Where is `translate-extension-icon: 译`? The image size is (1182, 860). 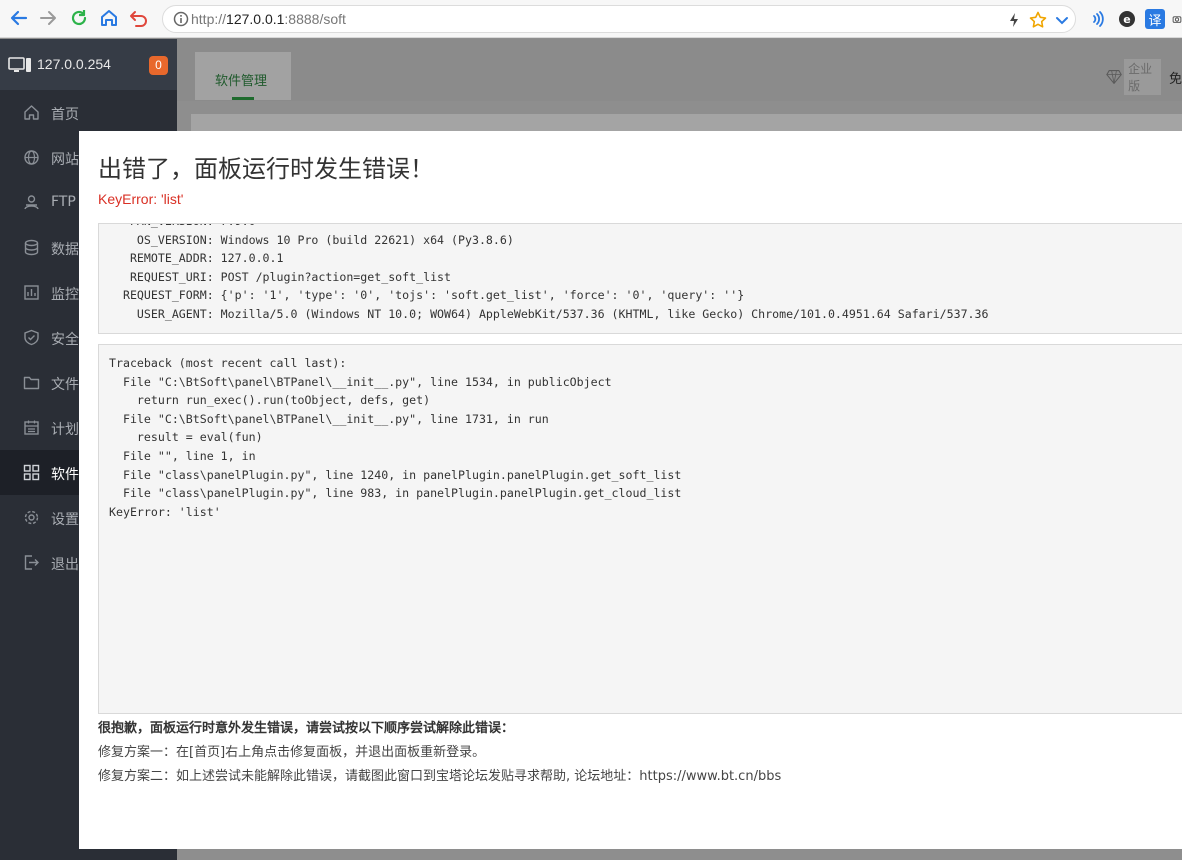
translate-extension-icon: 译 is located at coordinates (1155, 19).